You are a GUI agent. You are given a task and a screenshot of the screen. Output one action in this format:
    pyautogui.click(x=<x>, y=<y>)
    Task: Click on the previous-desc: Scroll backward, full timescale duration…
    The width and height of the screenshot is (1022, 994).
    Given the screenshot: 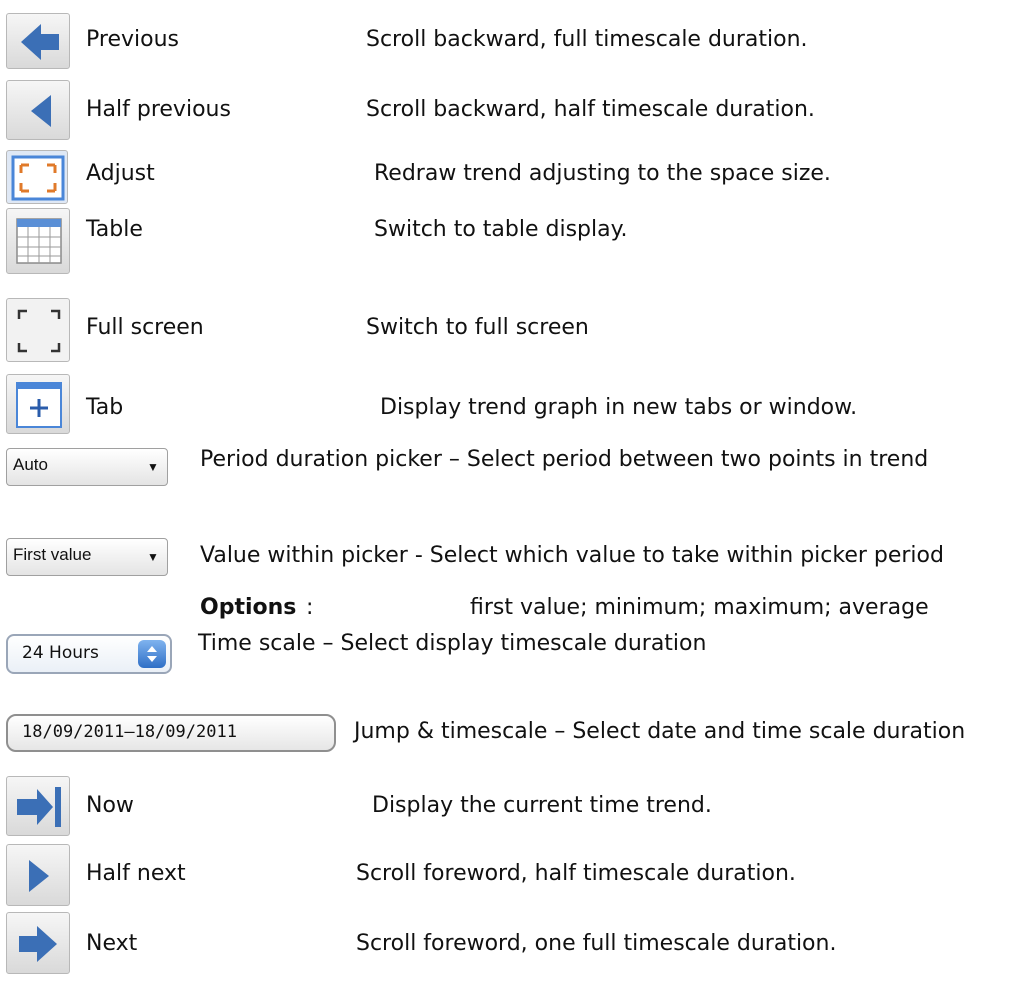 What is the action you would take?
    pyautogui.click(x=587, y=39)
    